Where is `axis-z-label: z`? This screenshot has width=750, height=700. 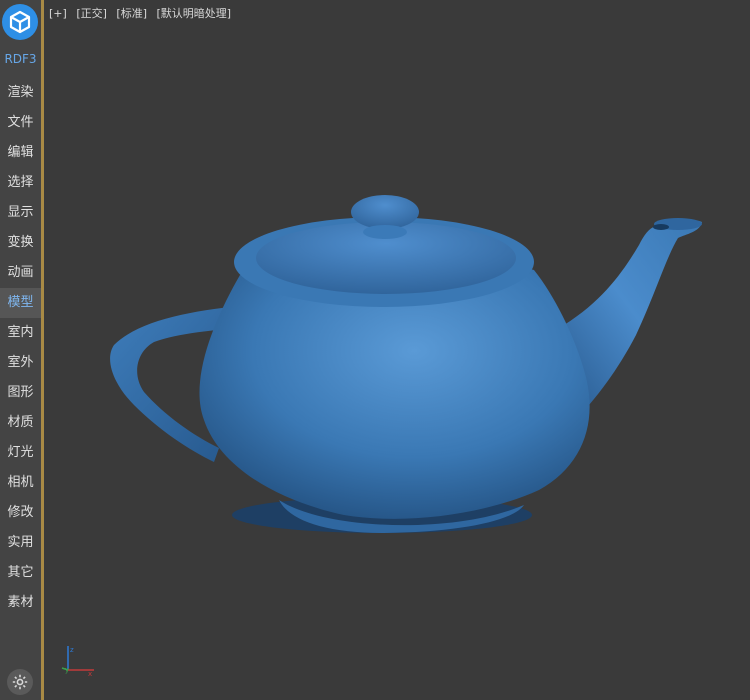
axis-z-label: z is located at coordinates (72, 650).